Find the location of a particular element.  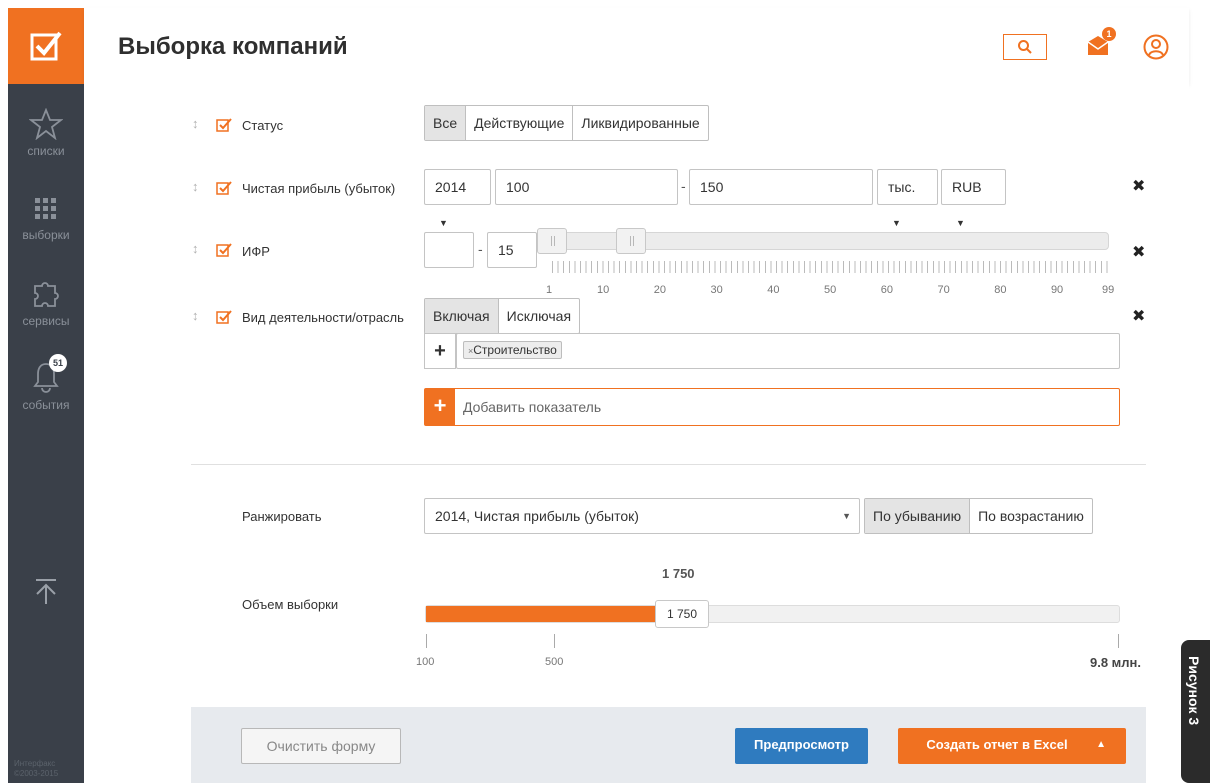

star-icon is located at coordinates (46, 124).